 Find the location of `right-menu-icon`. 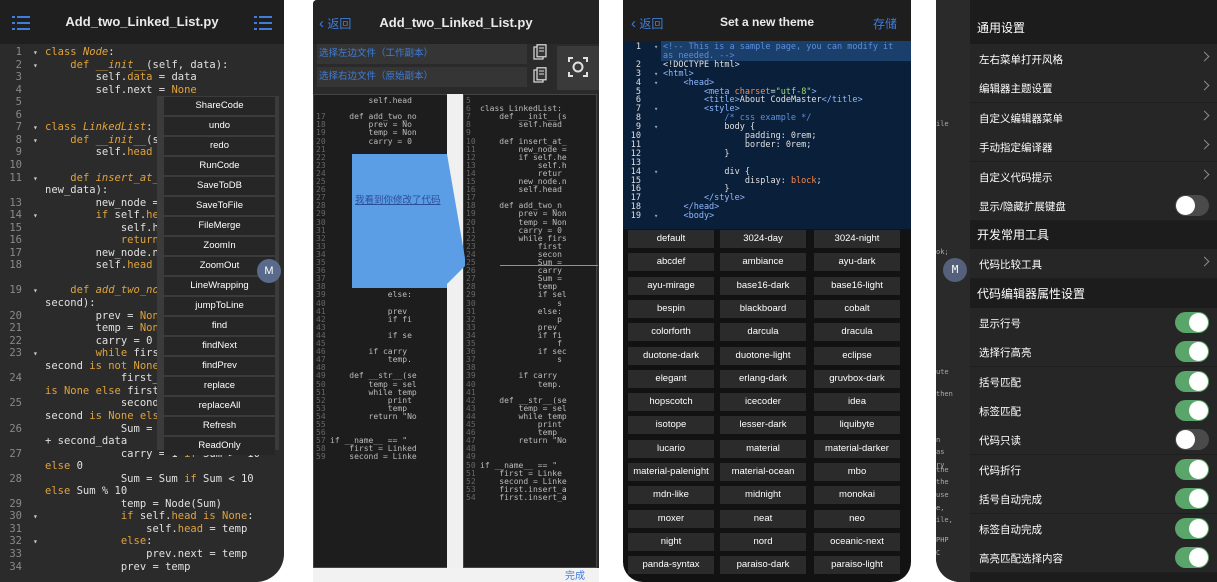

right-menu-icon is located at coordinates (263, 23).